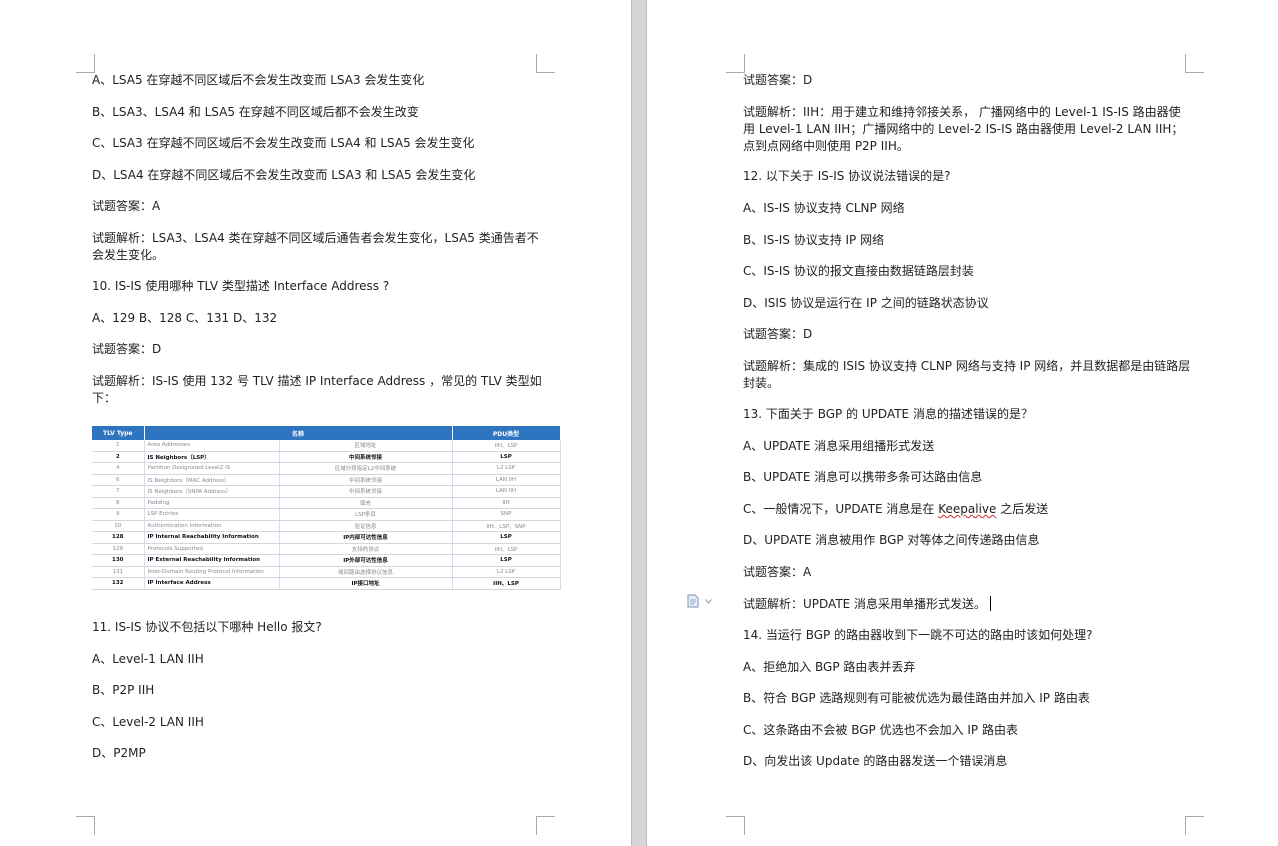  What do you see at coordinates (863, 477) in the screenshot?
I see `option-b-line: B、UPDATE 消息可以携带多条可达路由信息` at bounding box center [863, 477].